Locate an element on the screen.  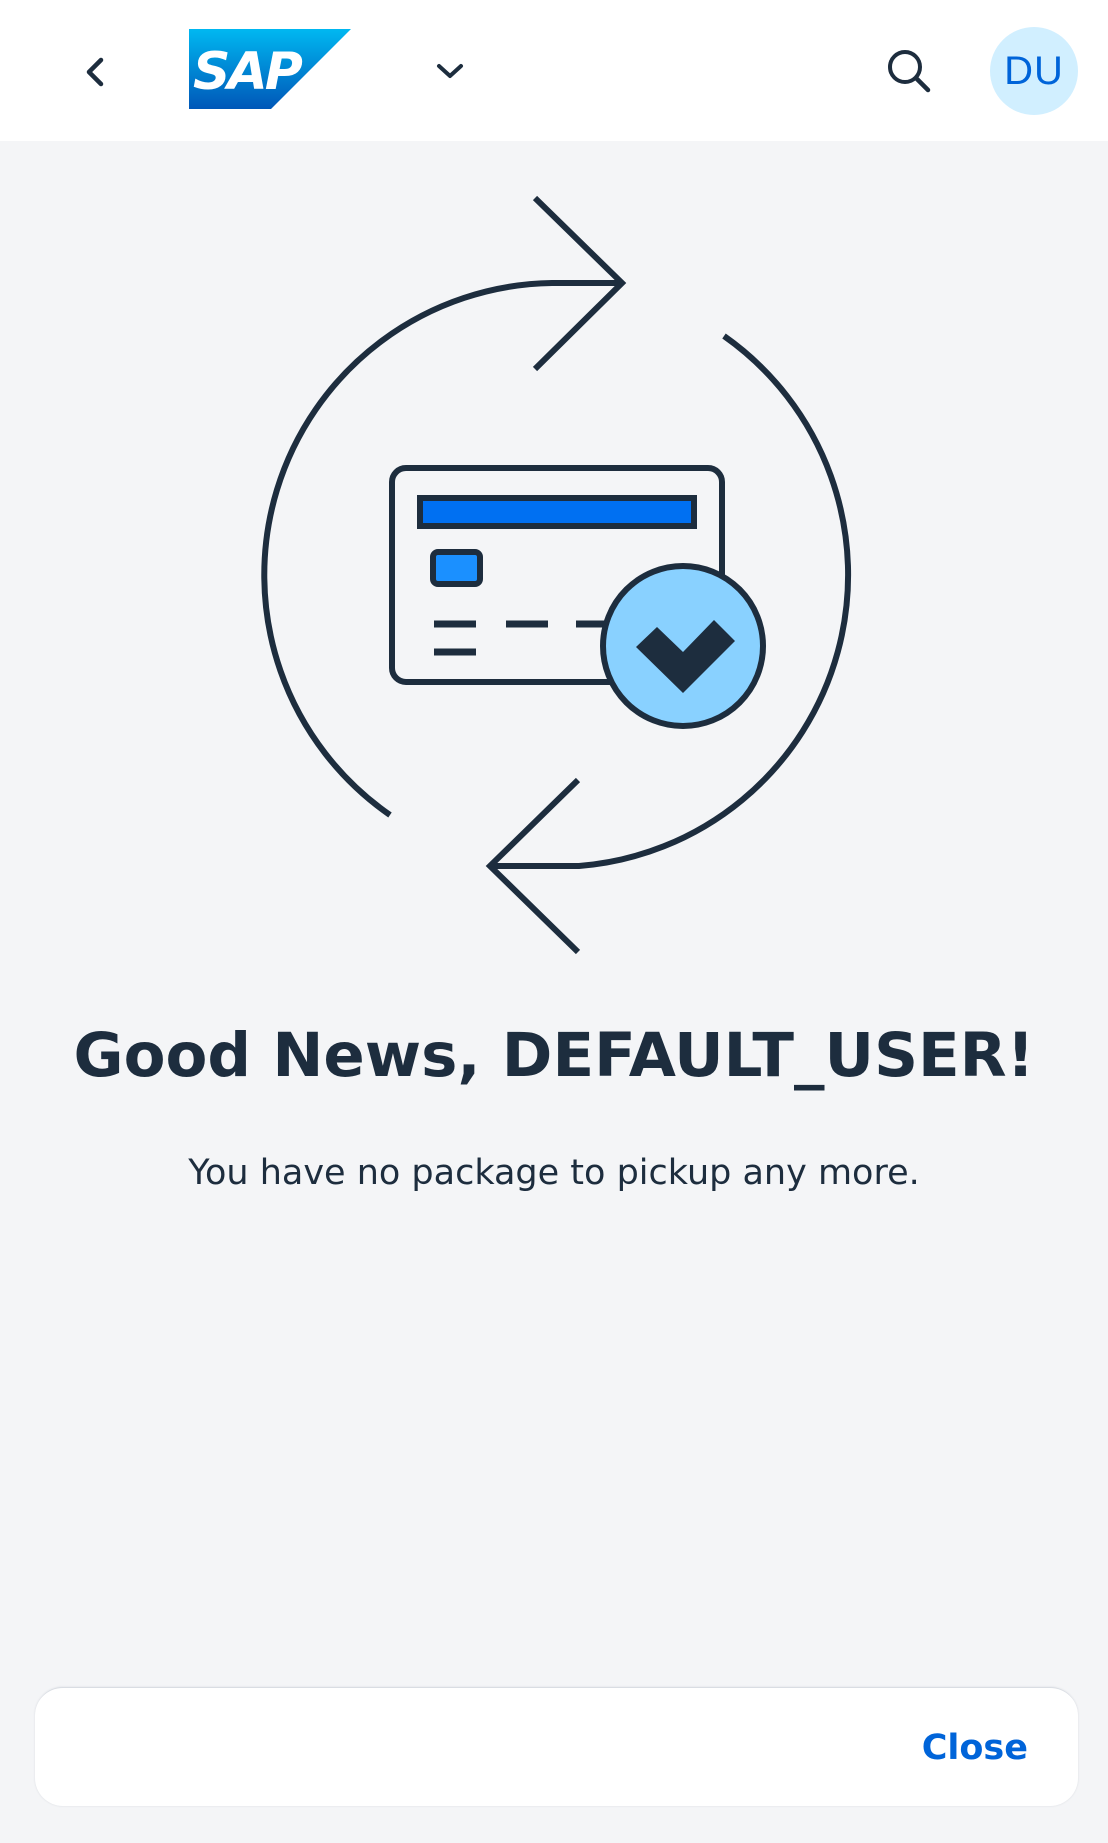
app-menu-button is located at coordinates (450, 71).